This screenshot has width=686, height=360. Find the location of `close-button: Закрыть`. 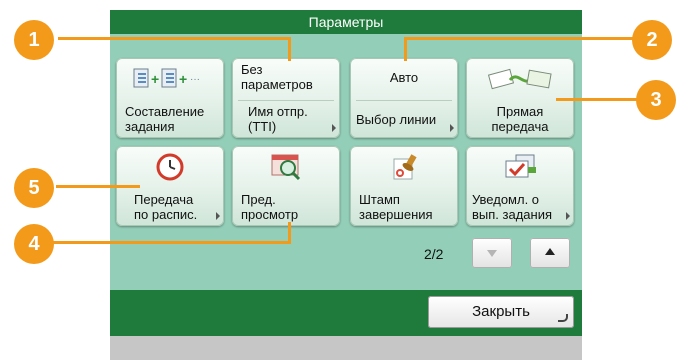

close-button: Закрыть is located at coordinates (501, 312).